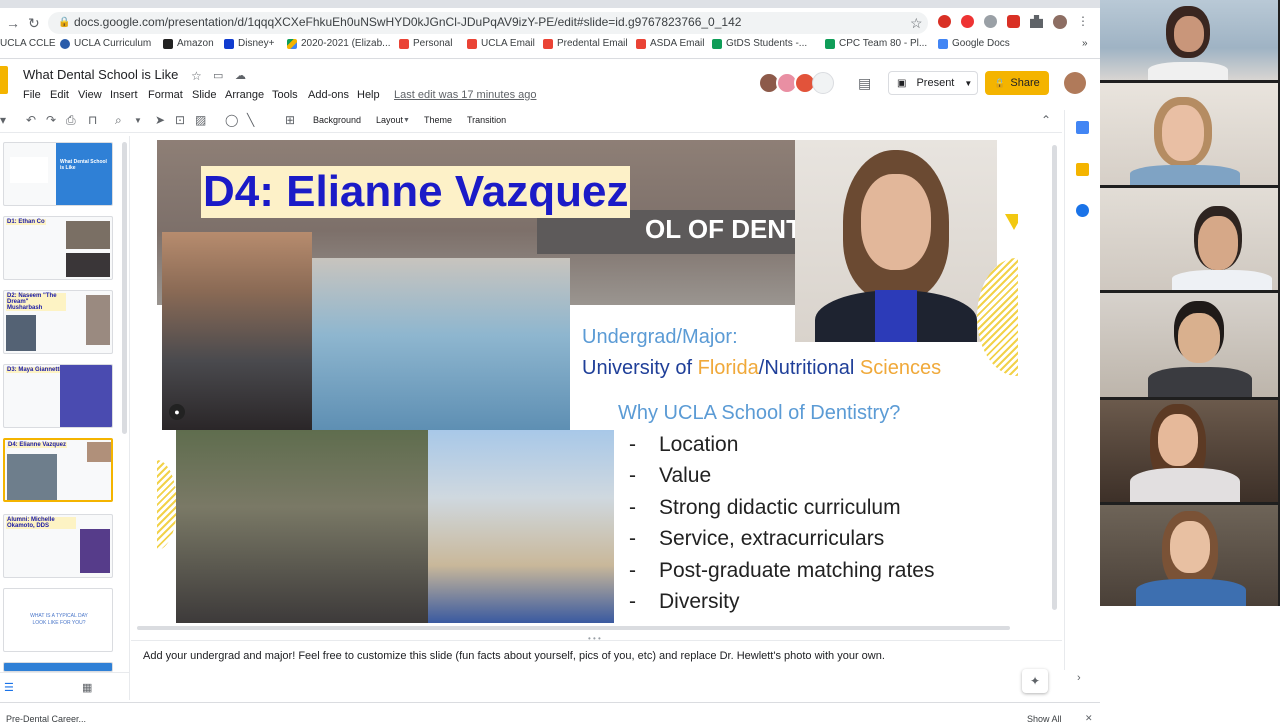  I want to click on calendar-icon, so click(1082, 127).